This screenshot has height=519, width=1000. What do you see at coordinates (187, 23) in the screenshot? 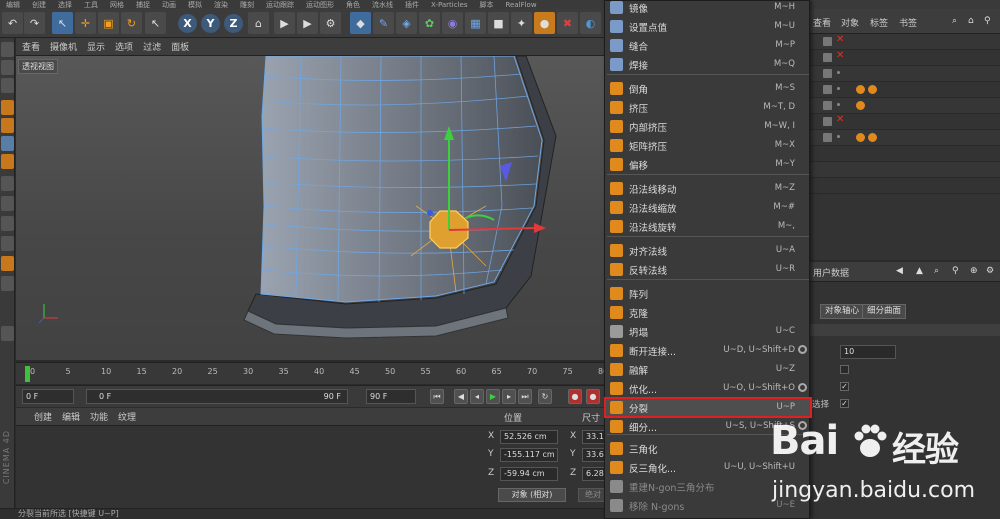
I see `x-axis-lock-icon: X` at bounding box center [187, 23].